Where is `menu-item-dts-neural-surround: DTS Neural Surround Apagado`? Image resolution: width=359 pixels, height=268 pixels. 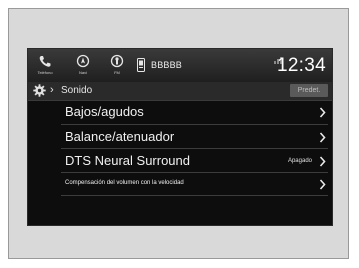
menu-item-dts-neural-surround: DTS Neural Surround Apagado is located at coordinates (194, 161).